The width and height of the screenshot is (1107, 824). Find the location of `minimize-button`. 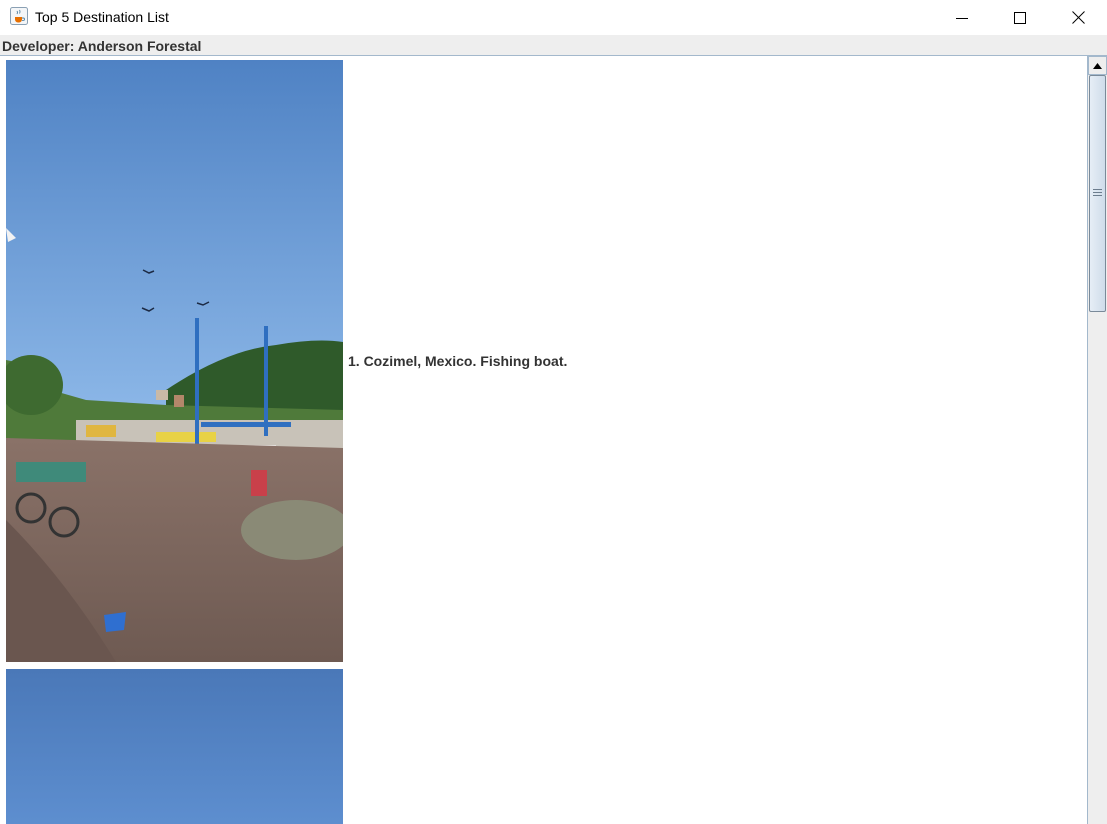

minimize-button is located at coordinates (962, 17).